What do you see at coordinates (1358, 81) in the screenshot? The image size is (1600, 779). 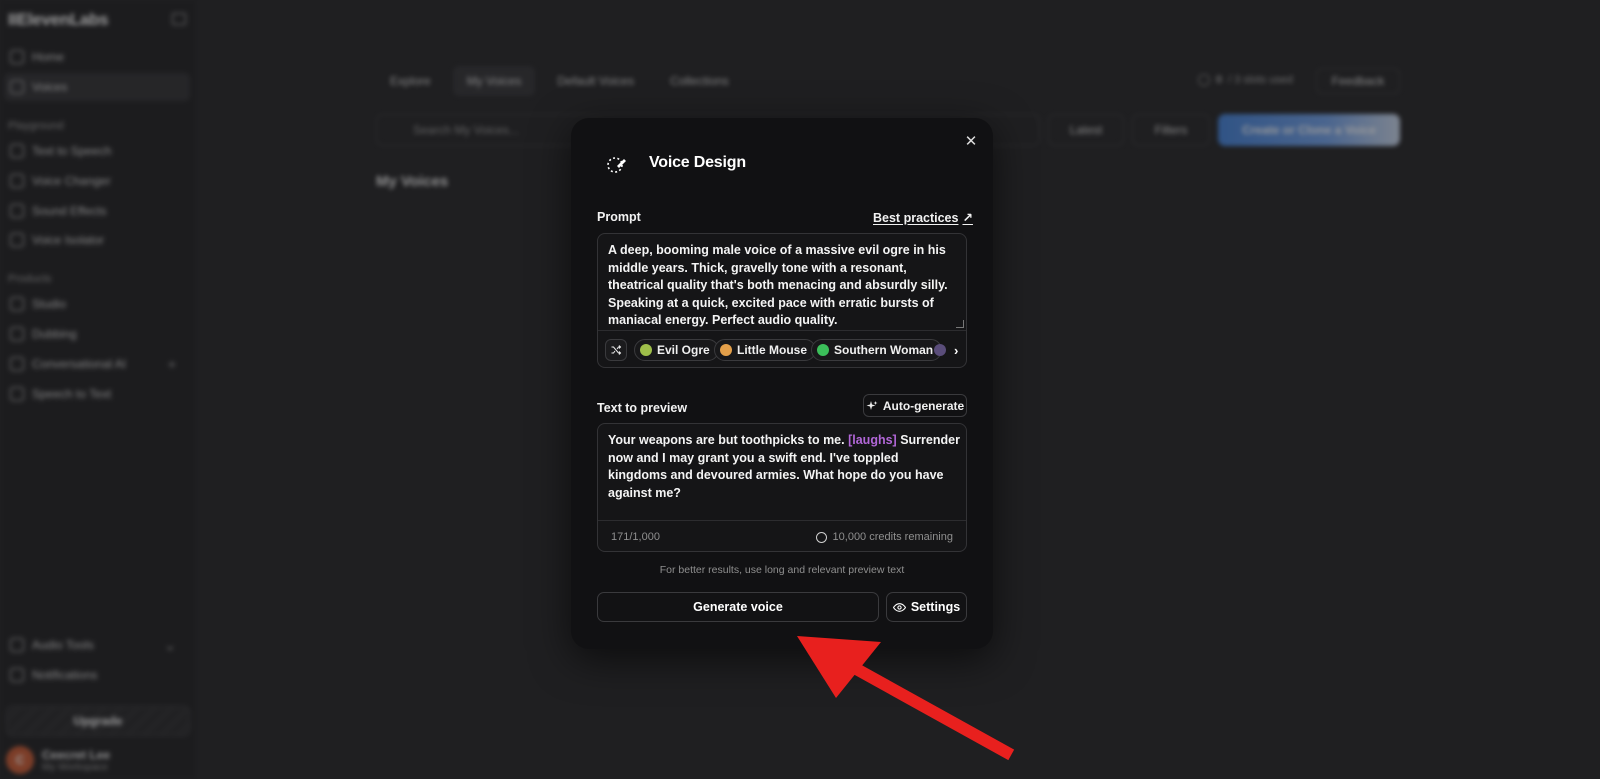 I see `feedback-button: Feedback` at bounding box center [1358, 81].